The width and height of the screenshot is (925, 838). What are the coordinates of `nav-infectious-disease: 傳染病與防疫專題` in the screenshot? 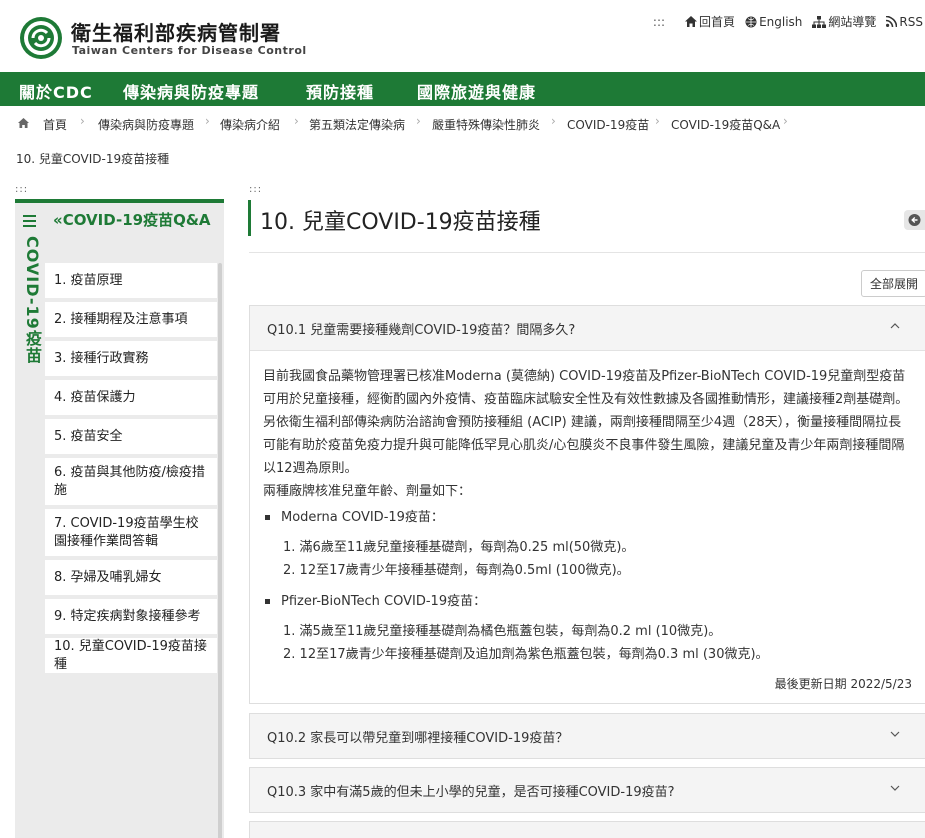 It's located at (191, 91).